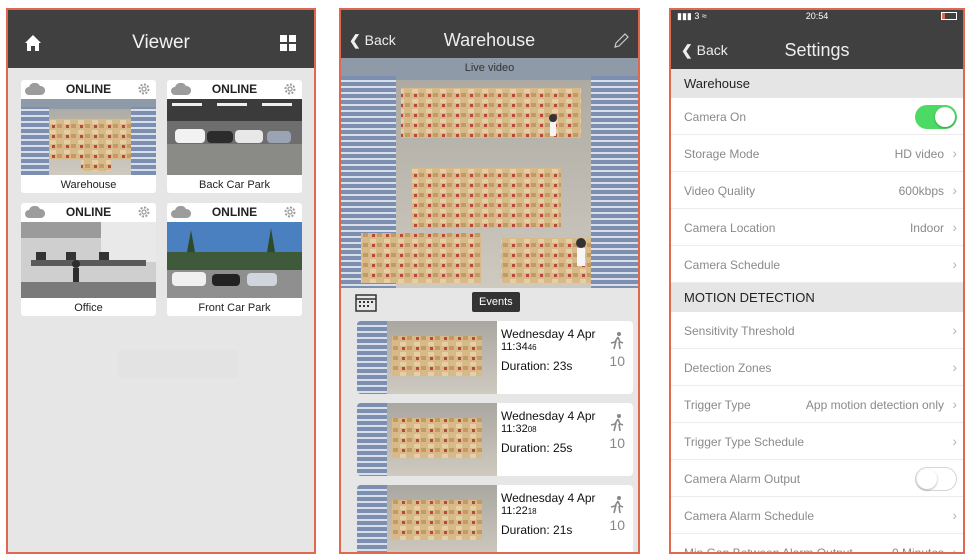 This screenshot has height=557, width=968. I want to click on setting-value: 0 Minutes, so click(917, 550).